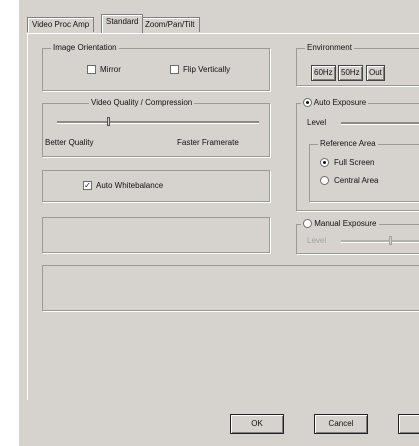 The height and width of the screenshot is (446, 419). Describe the element at coordinates (324, 180) in the screenshot. I see `central-area-radio` at that location.